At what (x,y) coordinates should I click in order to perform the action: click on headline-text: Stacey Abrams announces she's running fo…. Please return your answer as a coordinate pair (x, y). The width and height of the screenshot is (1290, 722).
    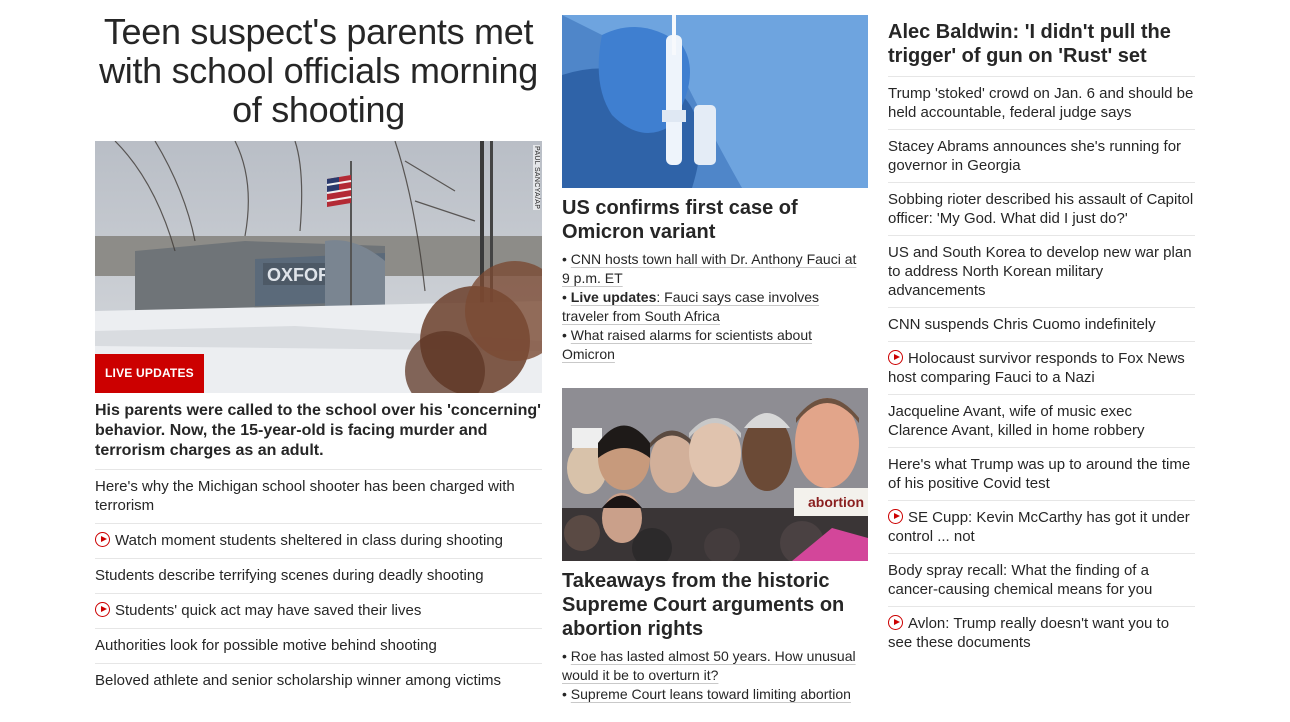
    Looking at the image, I should click on (1035, 156).